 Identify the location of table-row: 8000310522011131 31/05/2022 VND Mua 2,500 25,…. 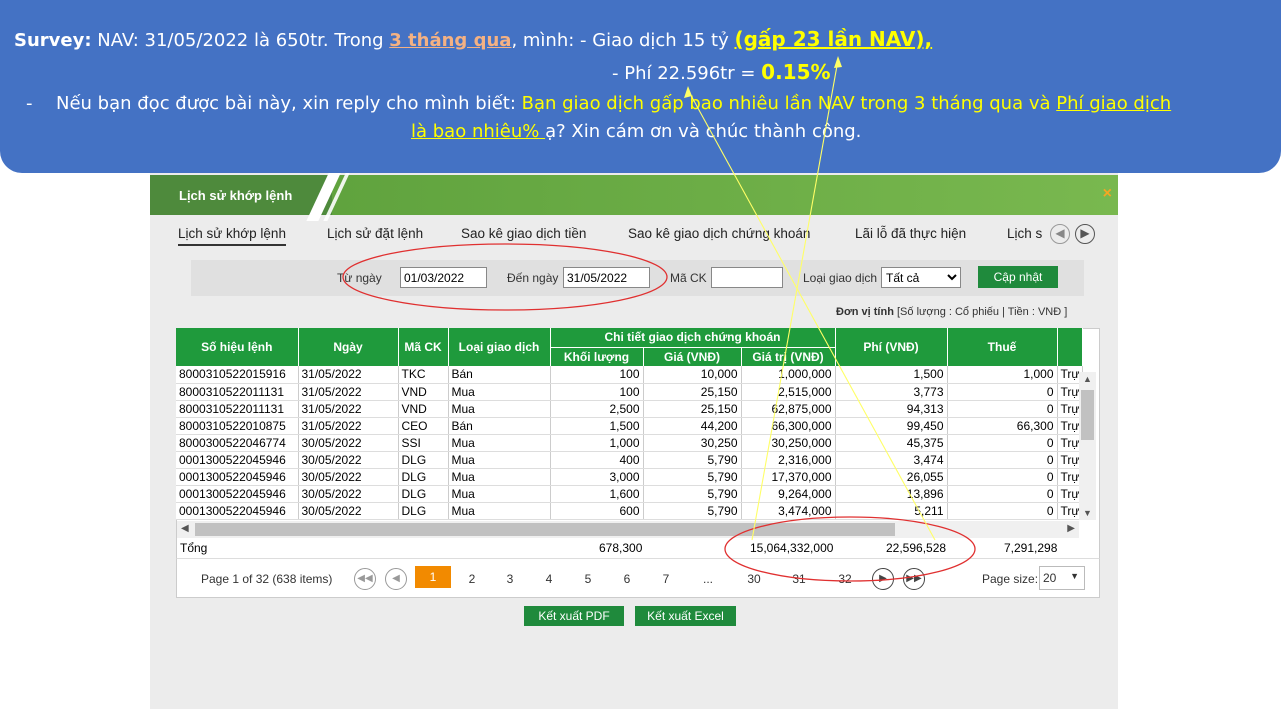
(630, 409).